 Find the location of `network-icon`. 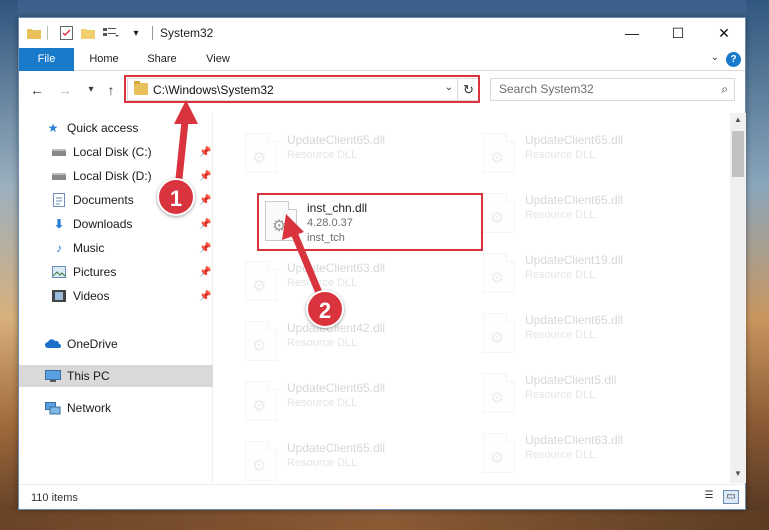

network-icon is located at coordinates (53, 408).